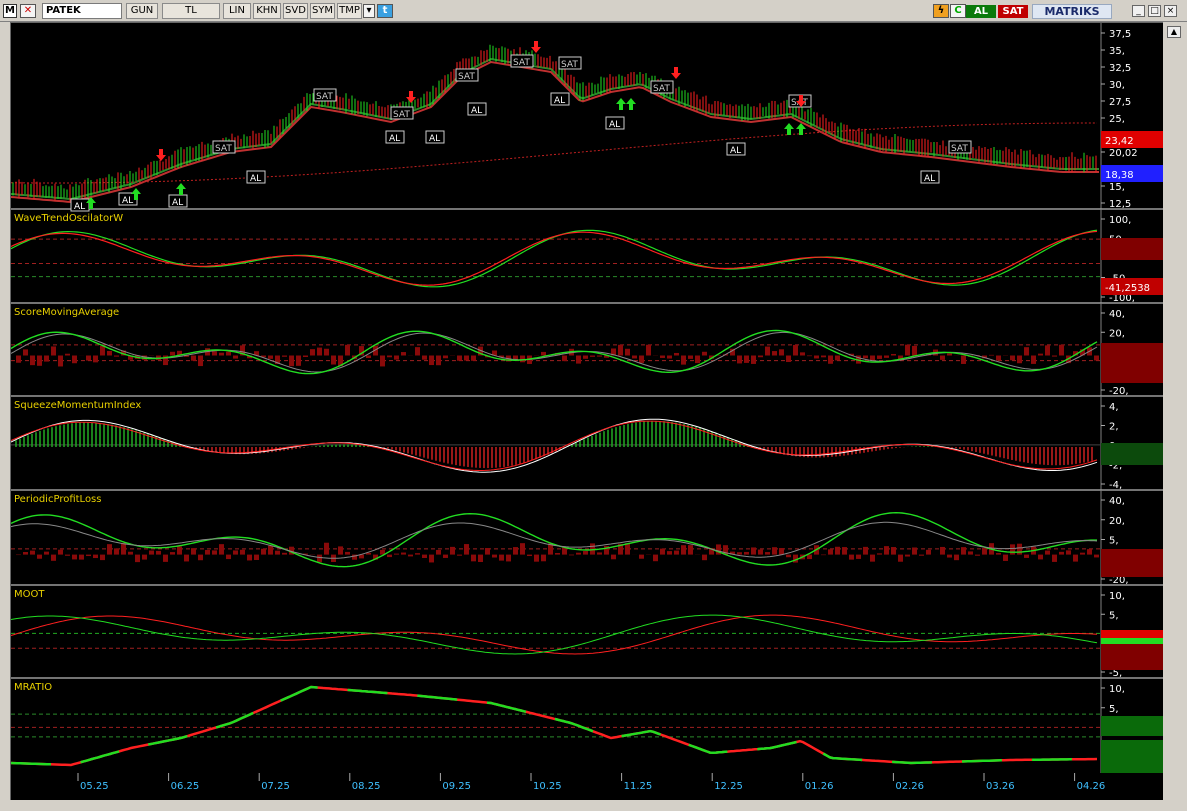 The height and width of the screenshot is (811, 1187). Describe the element at coordinates (68, 218) in the screenshot. I see `panel-title: WaveTrendOscilatorW` at that location.